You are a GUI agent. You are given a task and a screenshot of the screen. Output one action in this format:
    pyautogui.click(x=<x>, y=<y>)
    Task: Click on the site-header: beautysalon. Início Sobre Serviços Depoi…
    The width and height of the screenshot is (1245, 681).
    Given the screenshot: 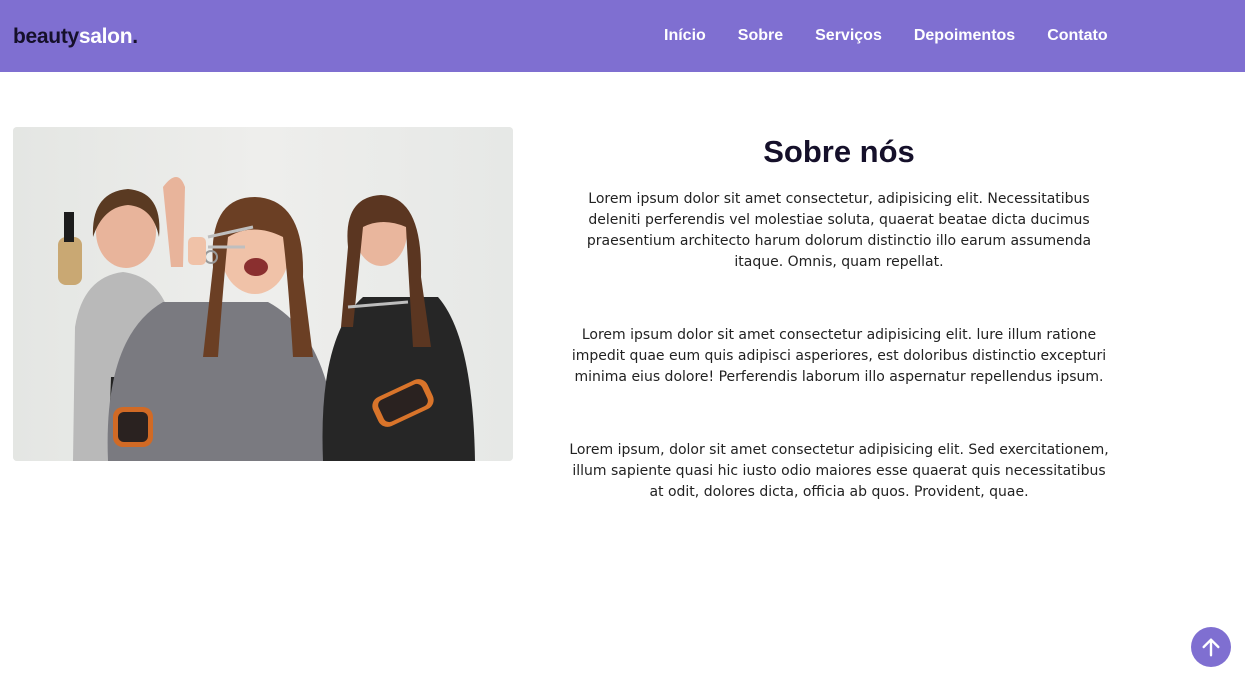 What is the action you would take?
    pyautogui.click(x=622, y=36)
    